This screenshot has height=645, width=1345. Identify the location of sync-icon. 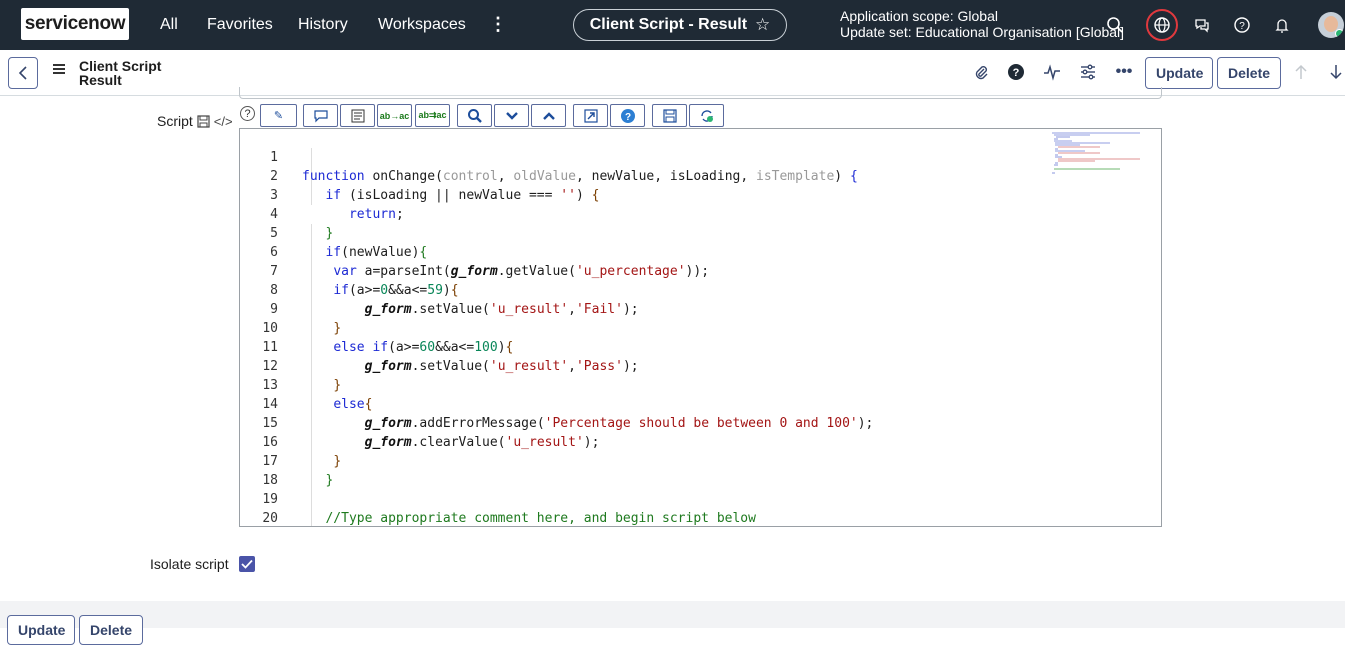
(706, 115).